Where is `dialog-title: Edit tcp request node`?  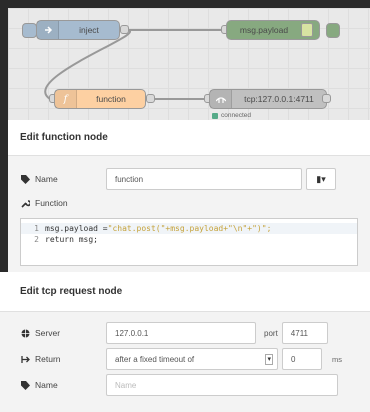 dialog-title: Edit tcp request node is located at coordinates (185, 292).